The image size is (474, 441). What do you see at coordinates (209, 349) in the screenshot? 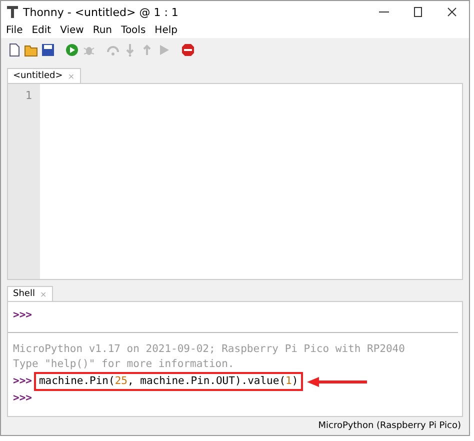
I see `shell-output: MicroPython v1.17 on 2021-09-02; Raspberry Pi Pico with RP2040` at bounding box center [209, 349].